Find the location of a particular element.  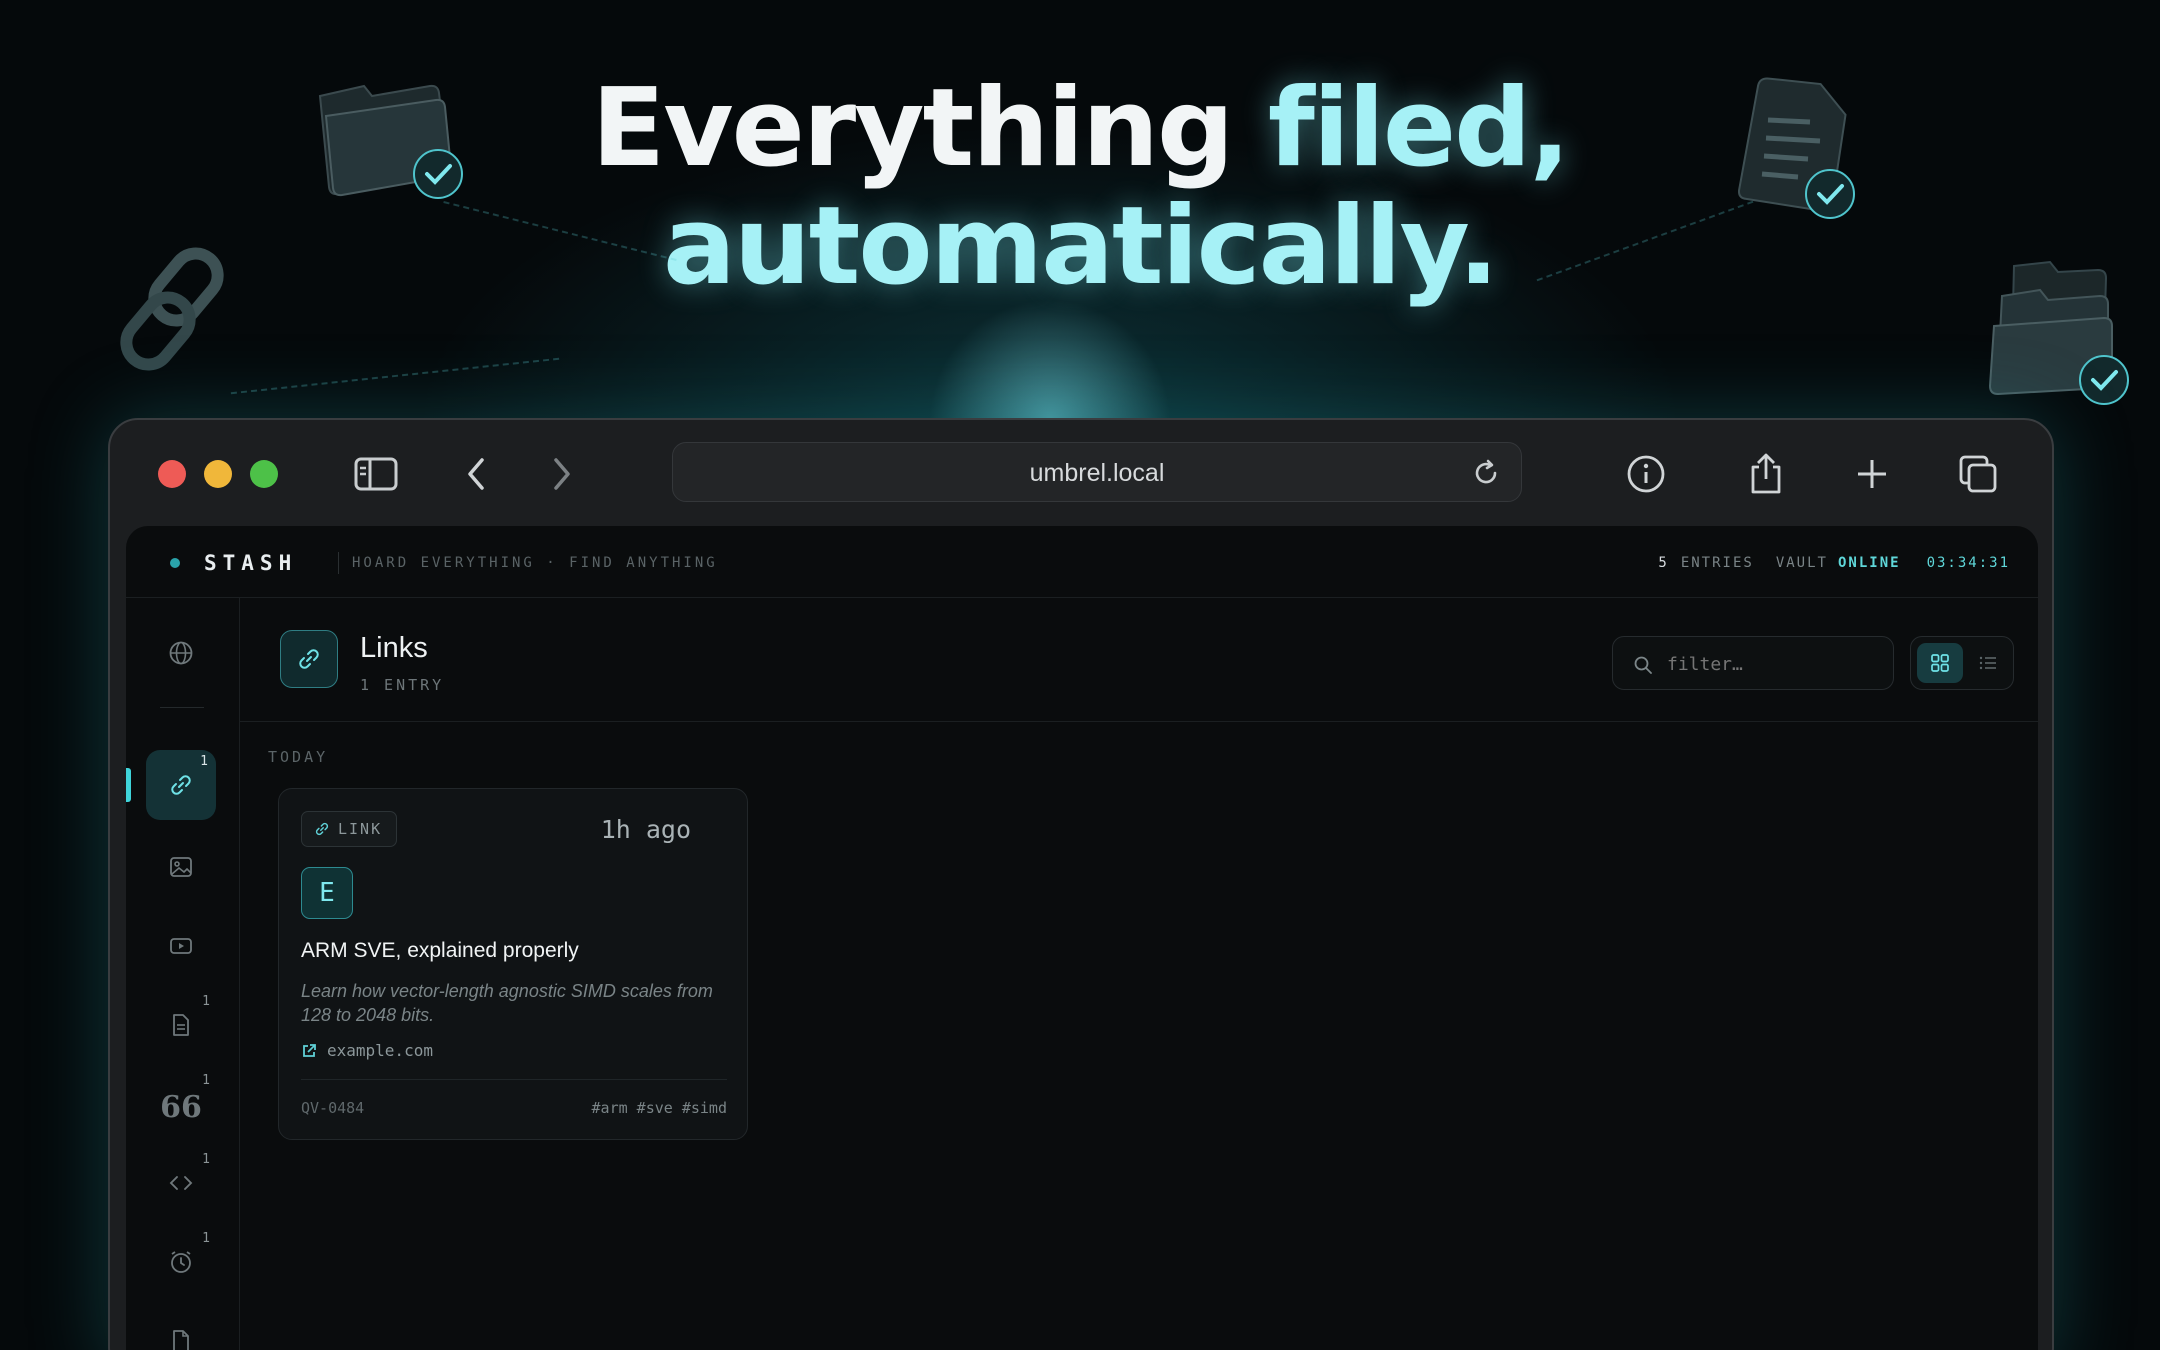

sidebar-item-code: 1 is located at coordinates (181, 1183).